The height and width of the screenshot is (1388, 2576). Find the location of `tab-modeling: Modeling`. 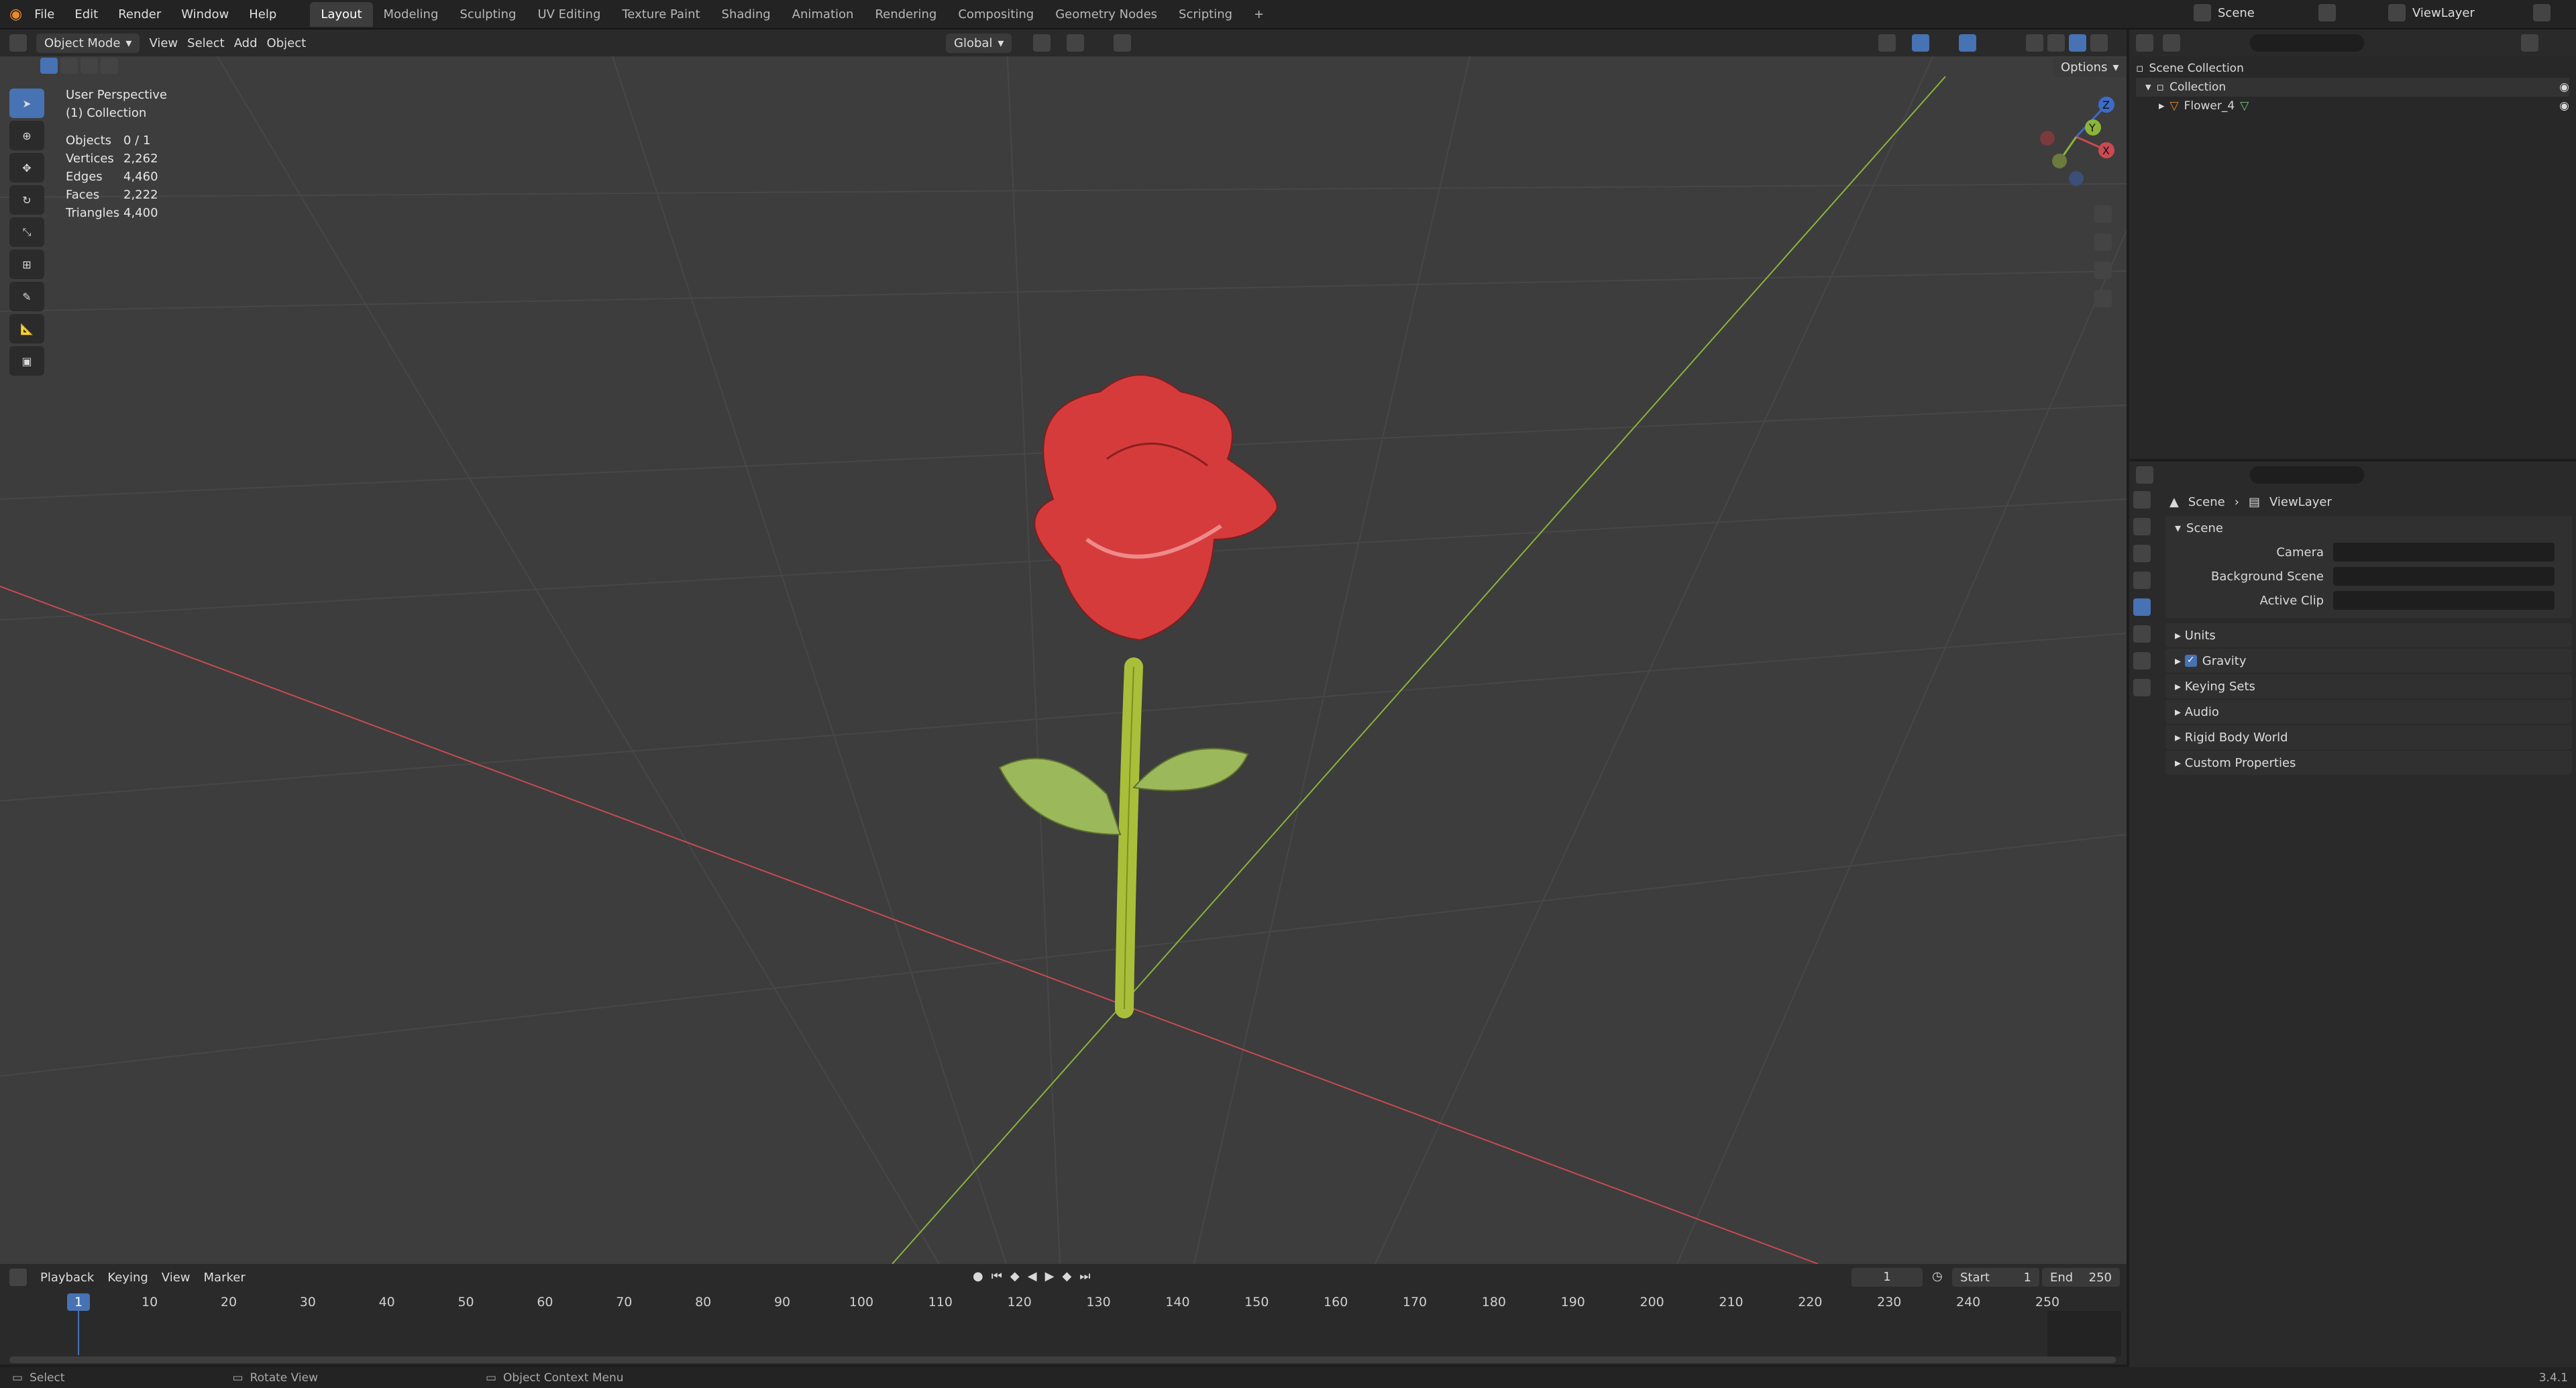

tab-modeling: Modeling is located at coordinates (411, 14).